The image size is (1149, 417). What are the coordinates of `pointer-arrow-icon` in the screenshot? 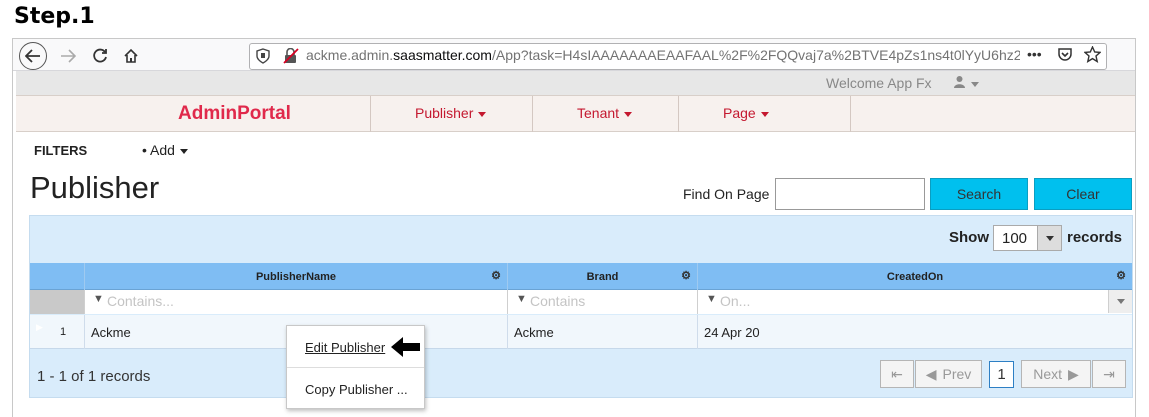 It's located at (406, 348).